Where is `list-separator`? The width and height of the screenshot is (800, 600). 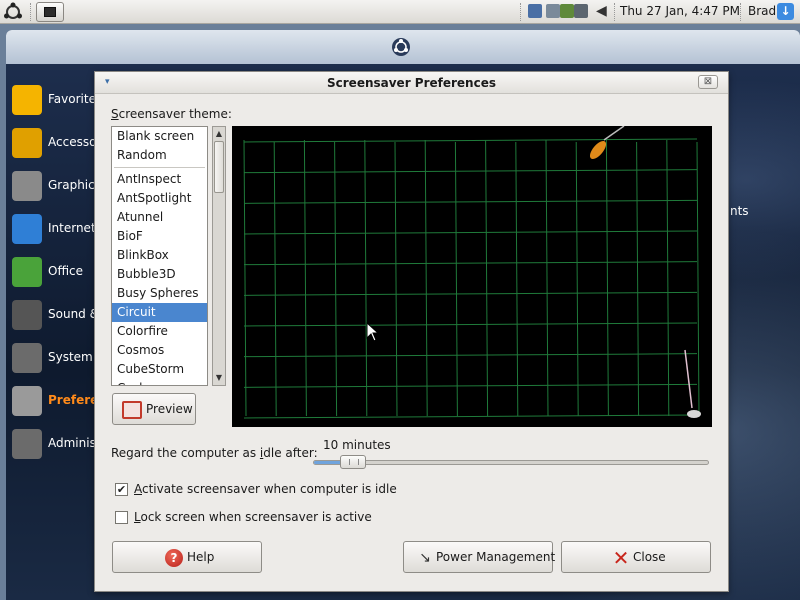 list-separator is located at coordinates (159, 167).